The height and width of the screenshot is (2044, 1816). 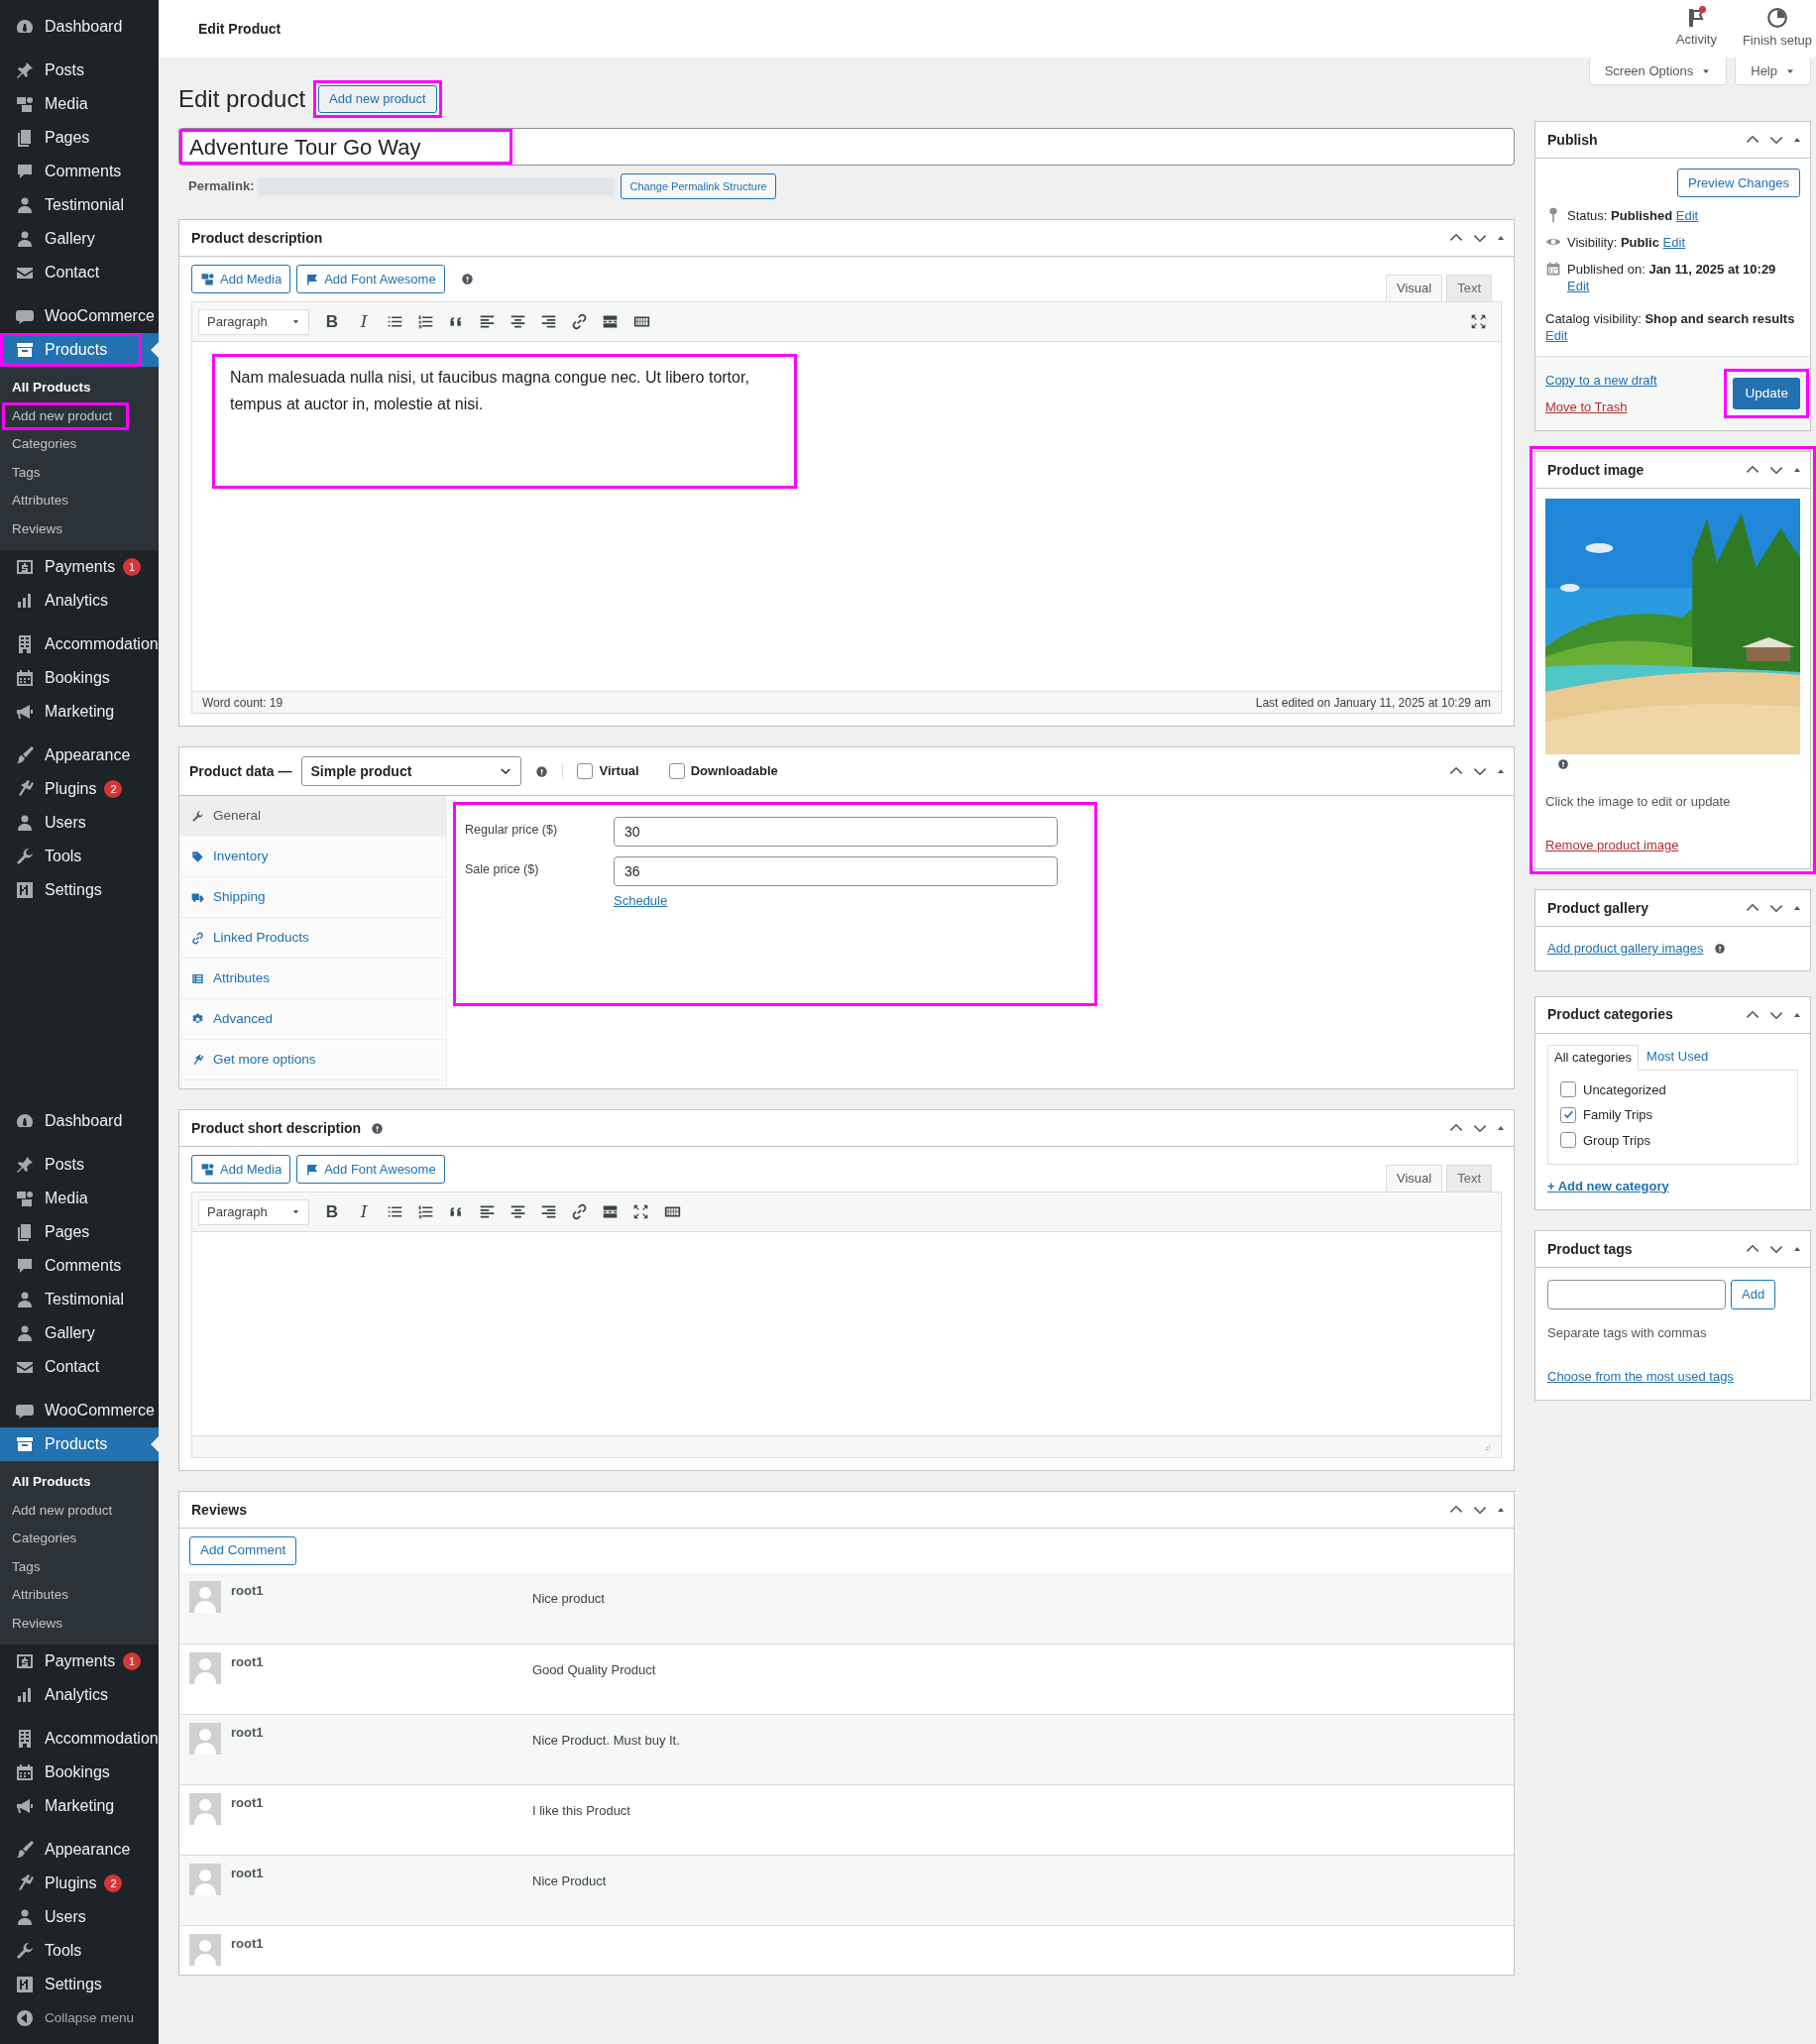 I want to click on category-option: Group Trips, so click(x=1672, y=1140).